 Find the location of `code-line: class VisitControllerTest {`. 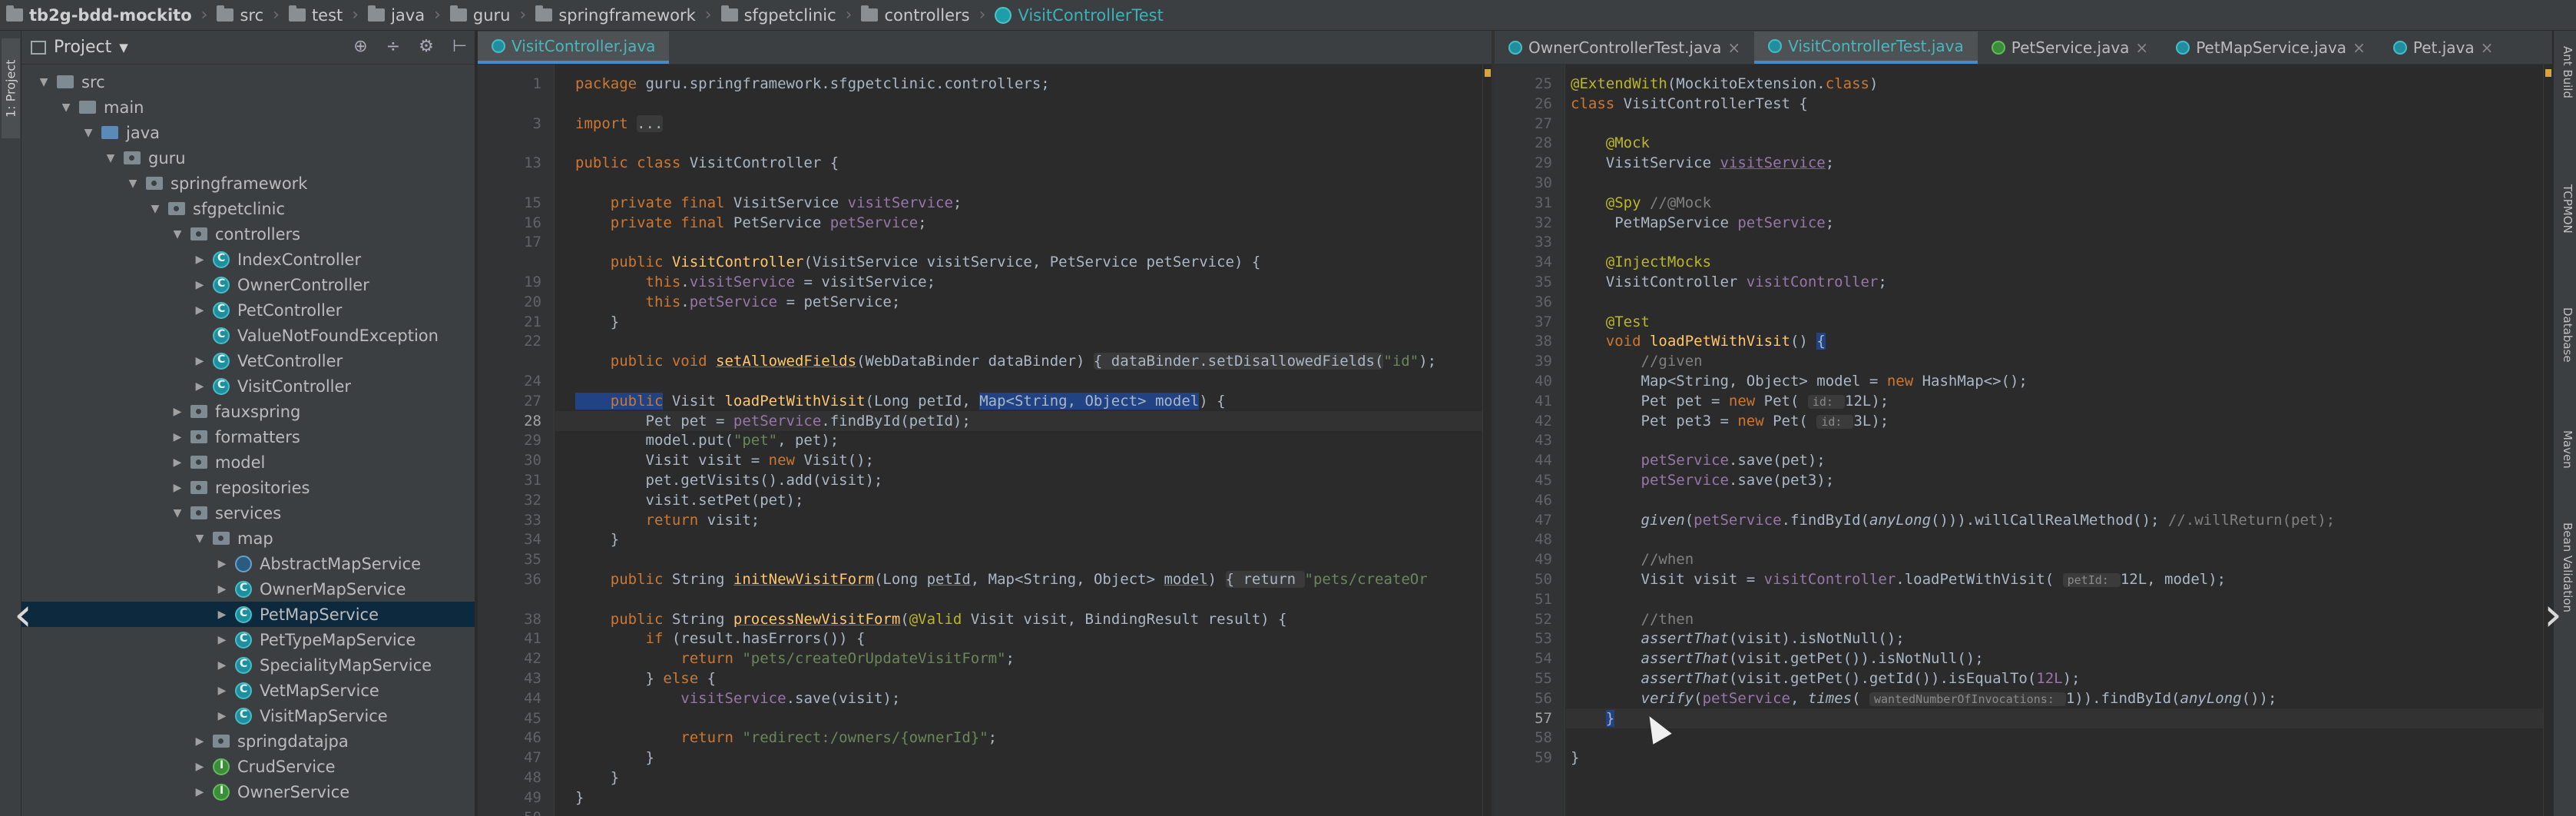

code-line: class VisitControllerTest { is located at coordinates (1687, 104).